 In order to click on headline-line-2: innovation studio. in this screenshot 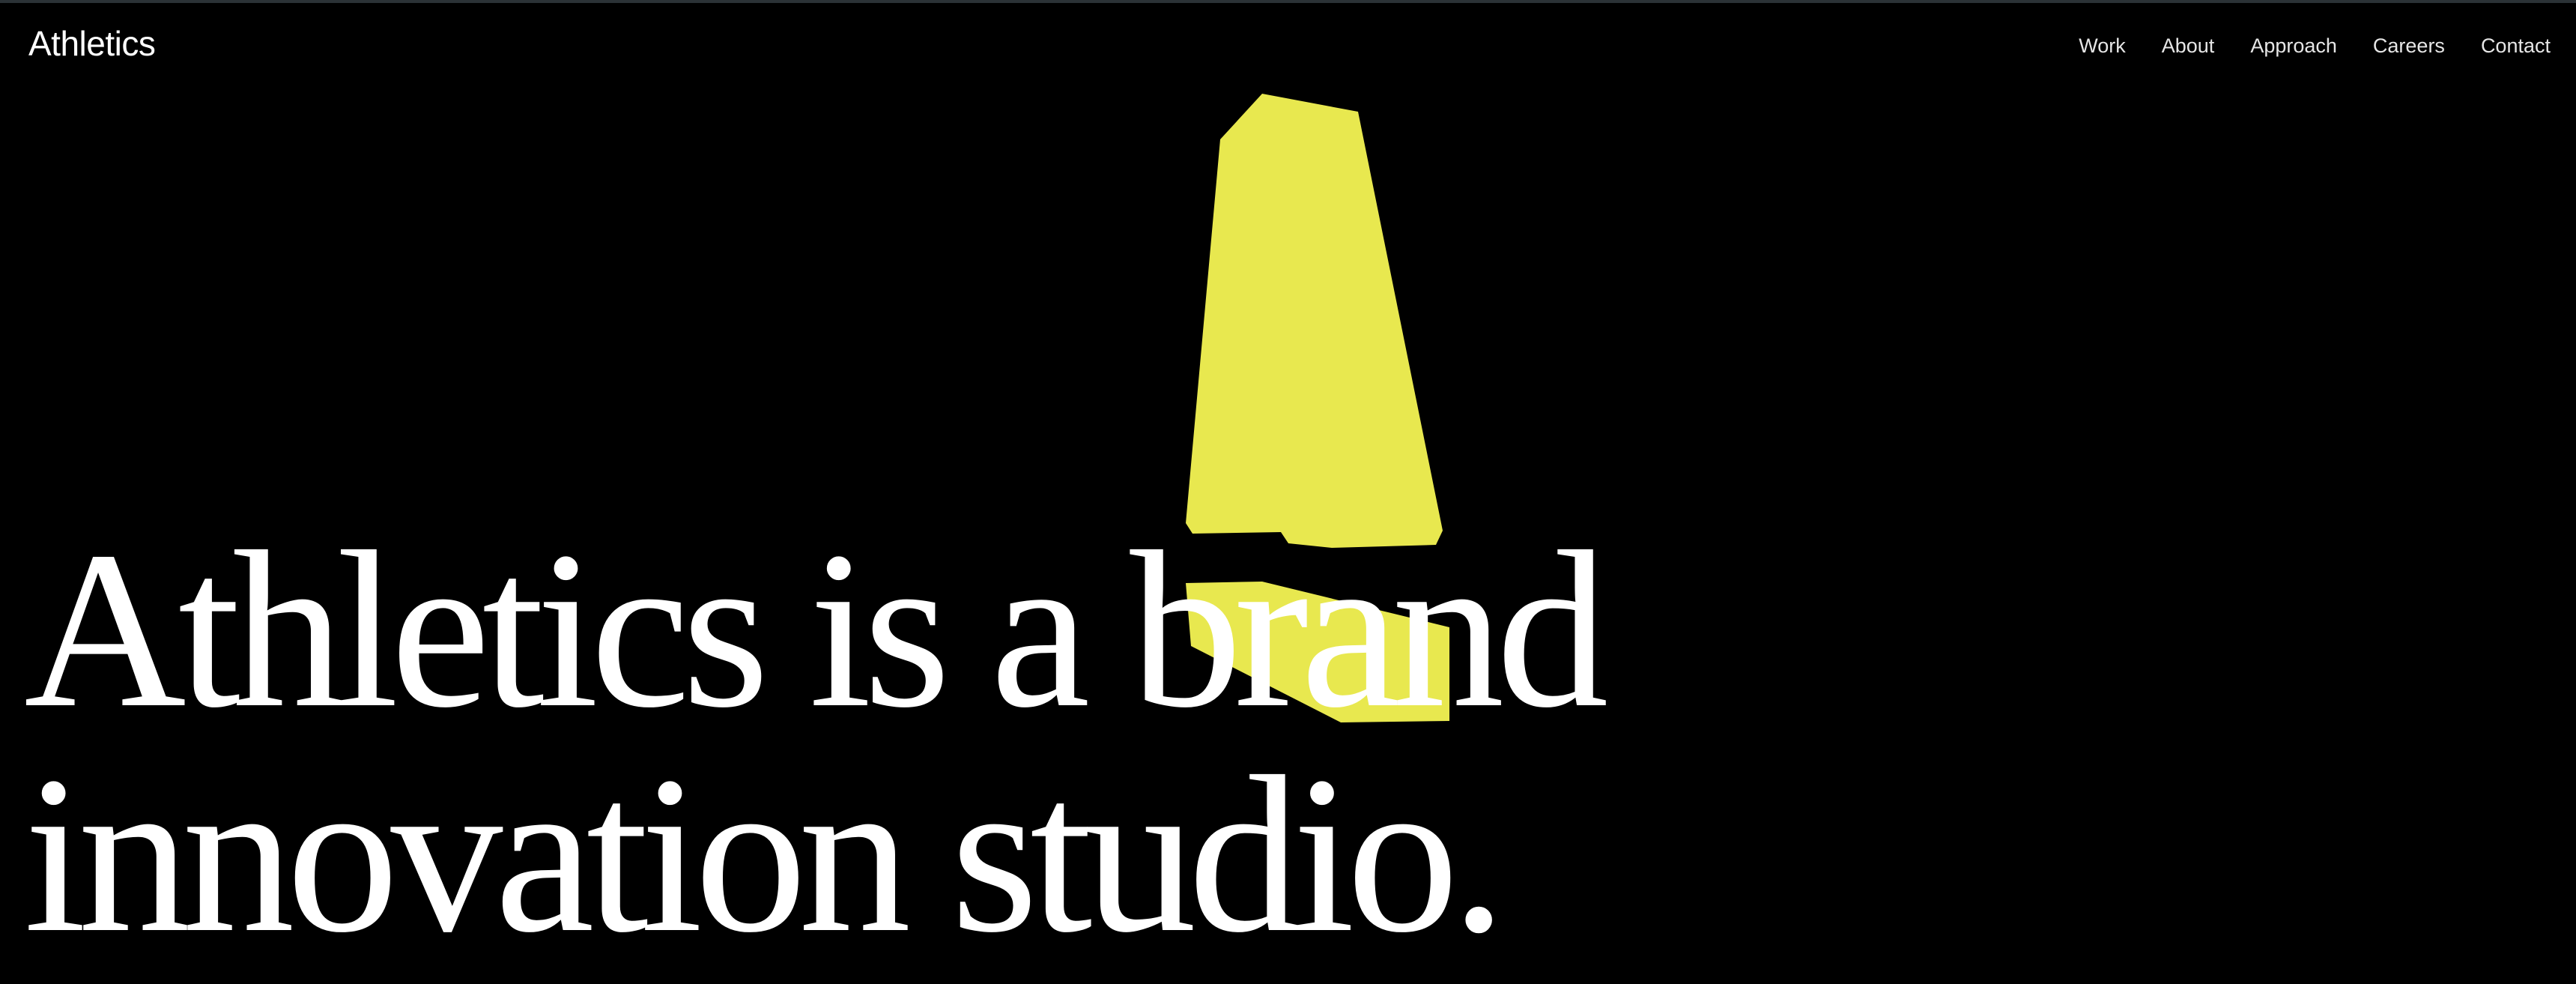, I will do `click(765, 854)`.